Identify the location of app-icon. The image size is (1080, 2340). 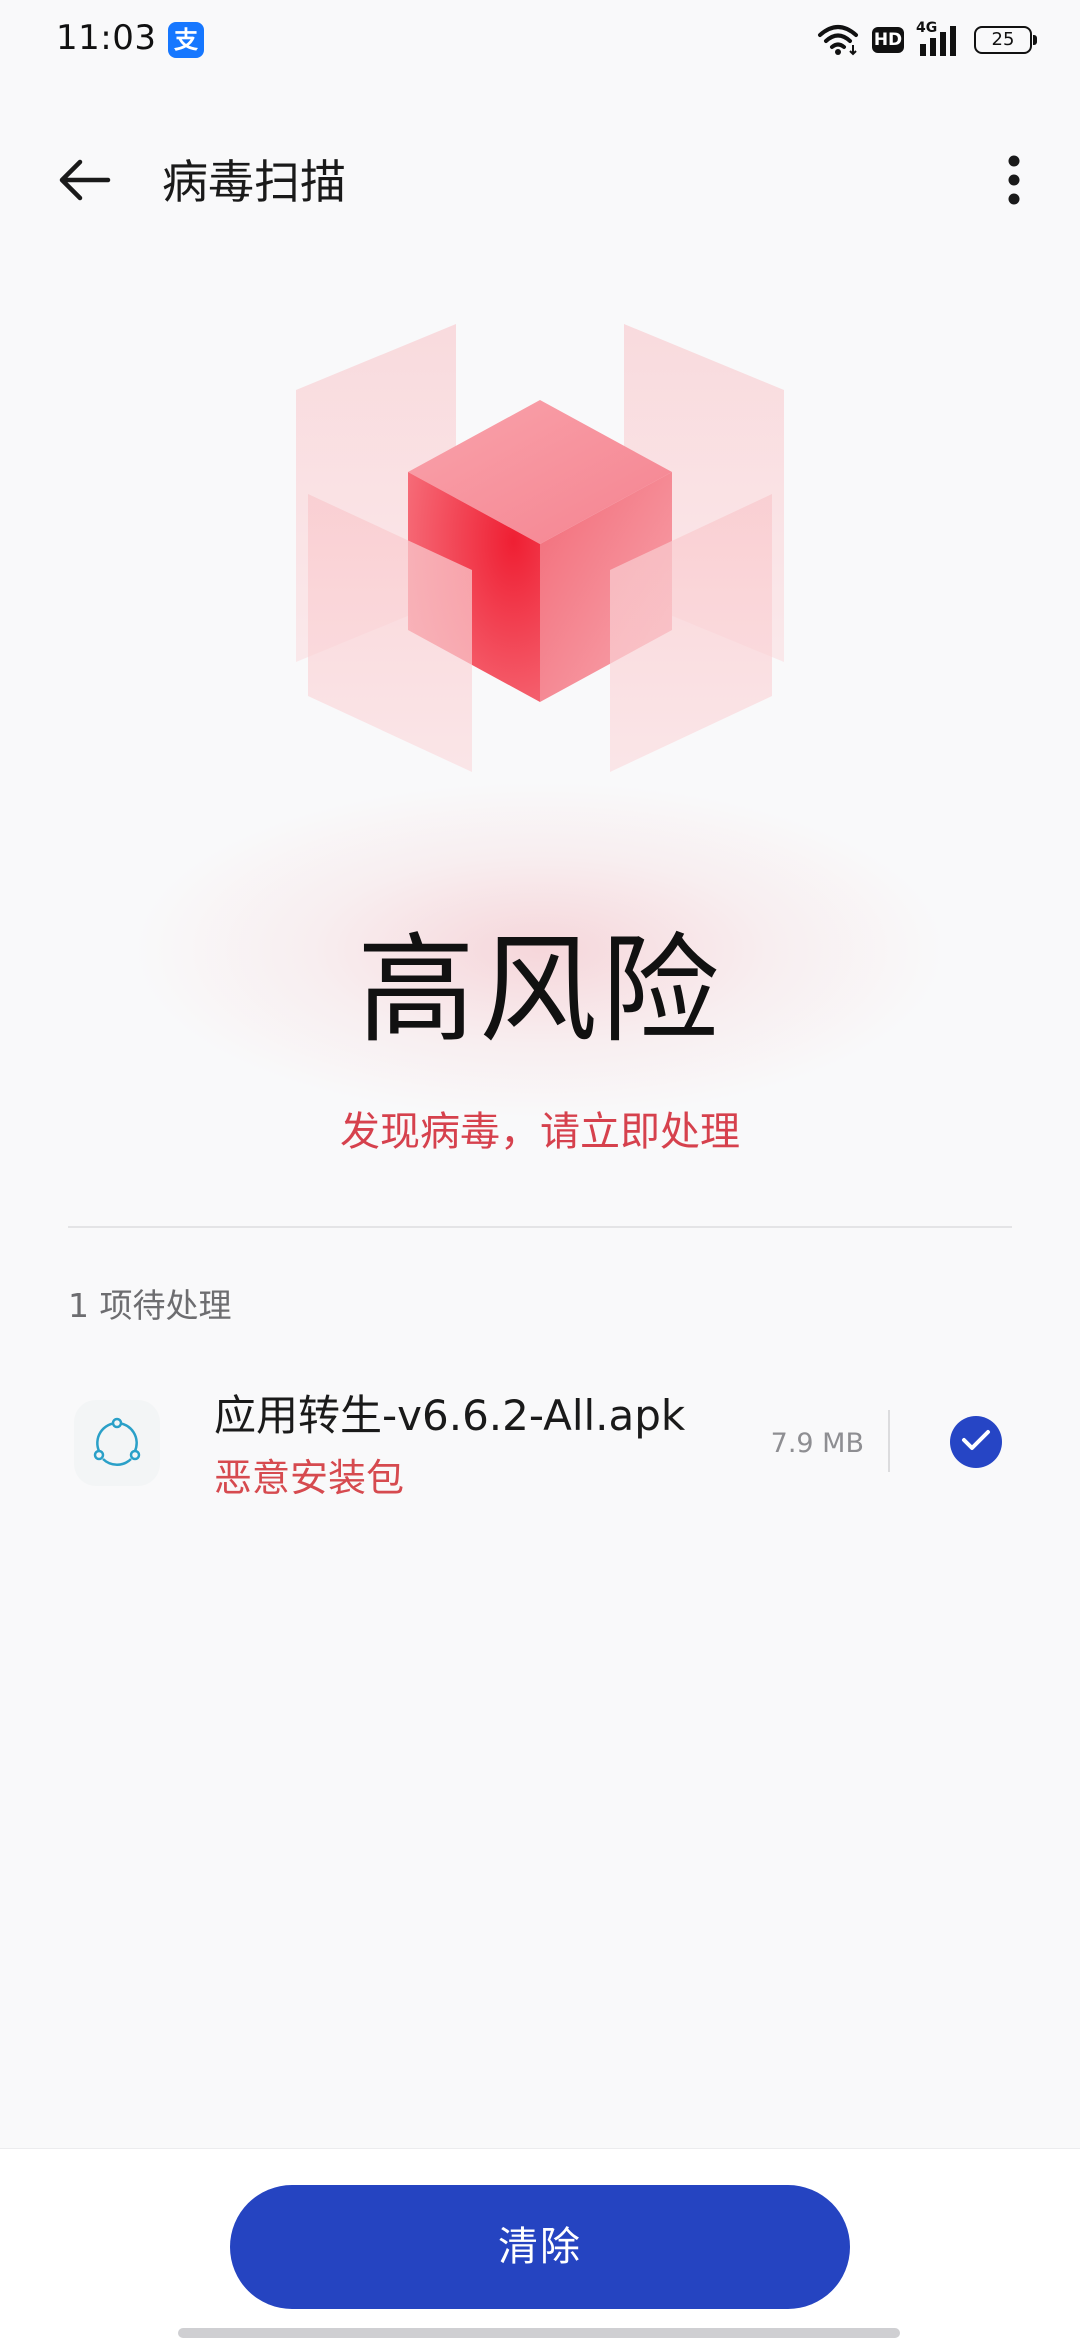
(117, 1443).